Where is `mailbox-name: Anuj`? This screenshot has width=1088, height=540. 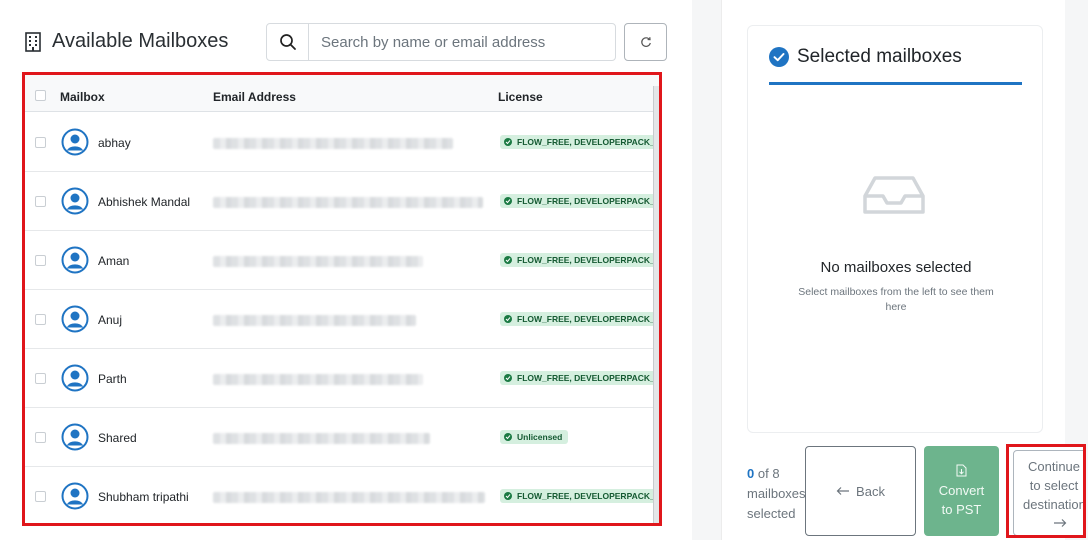 mailbox-name: Anuj is located at coordinates (110, 320).